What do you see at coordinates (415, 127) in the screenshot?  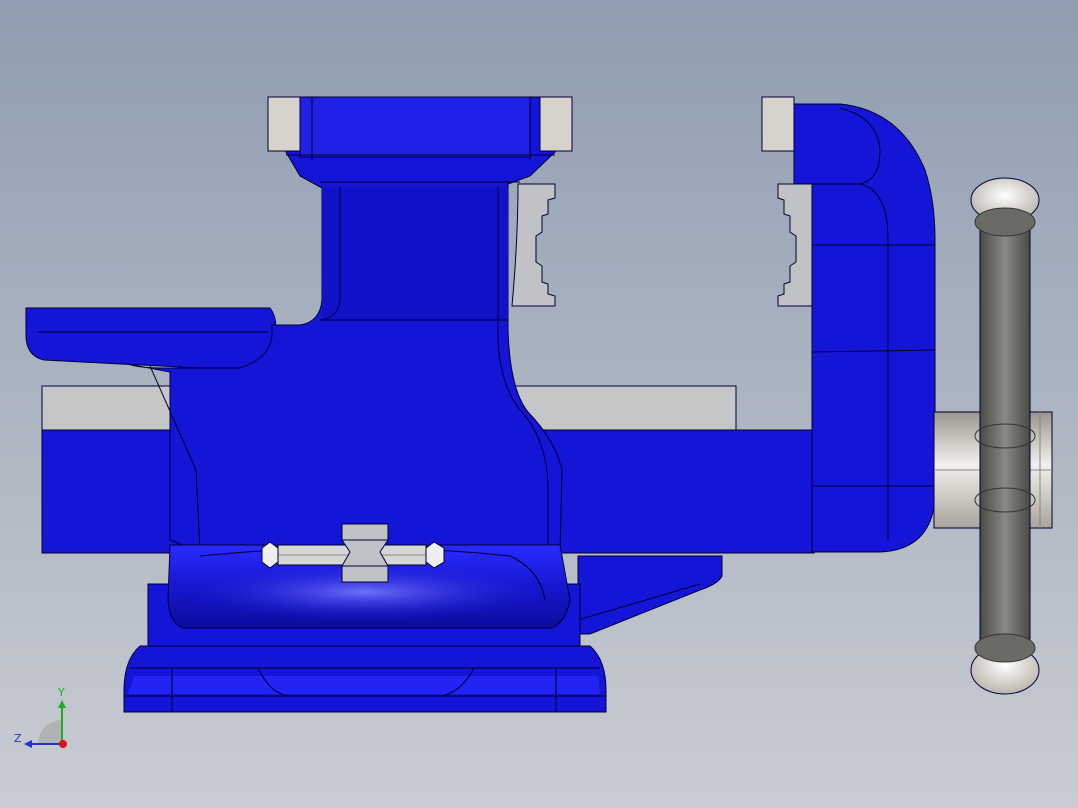 I see `rear-jaw-head` at bounding box center [415, 127].